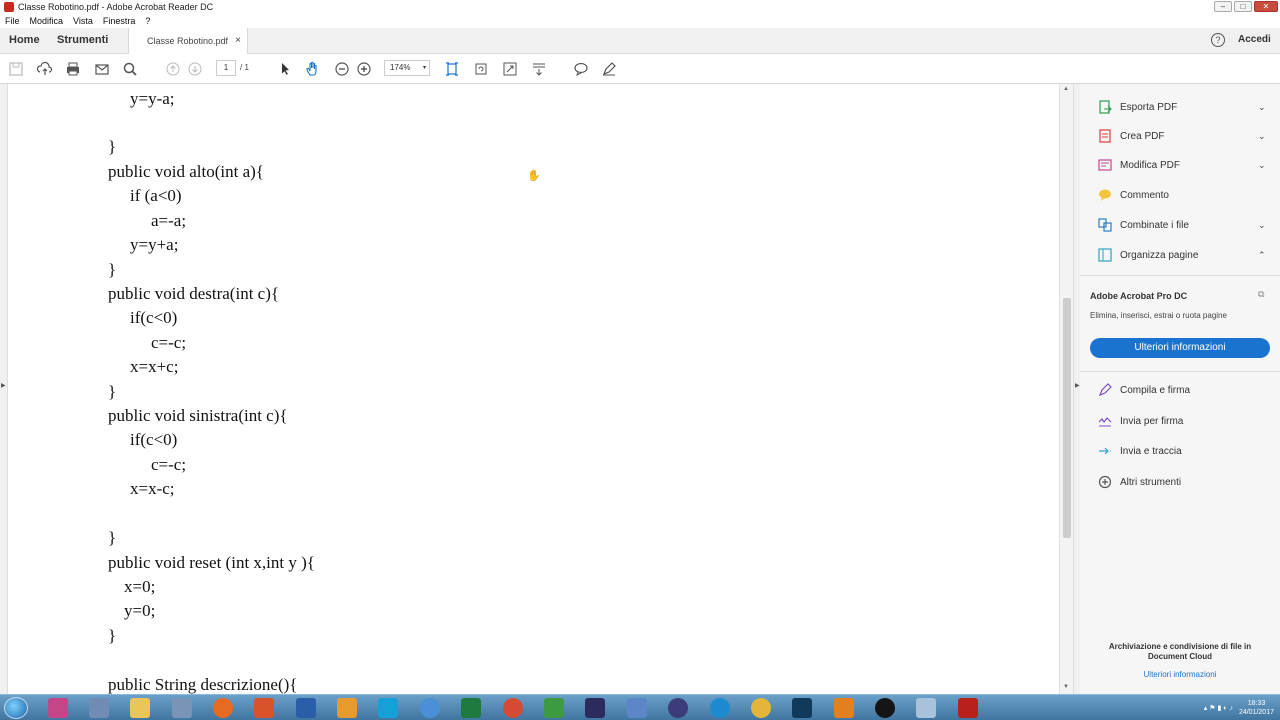  Describe the element at coordinates (400, 67) in the screenshot. I see `zoom-value: 174%` at that location.